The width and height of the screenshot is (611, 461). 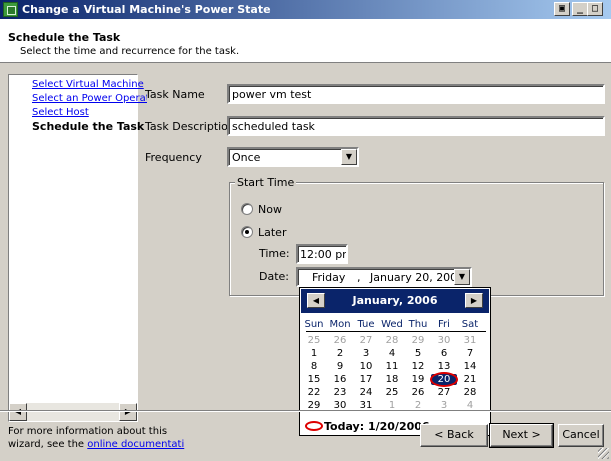 What do you see at coordinates (396, 331) in the screenshot?
I see `weekday-divider` at bounding box center [396, 331].